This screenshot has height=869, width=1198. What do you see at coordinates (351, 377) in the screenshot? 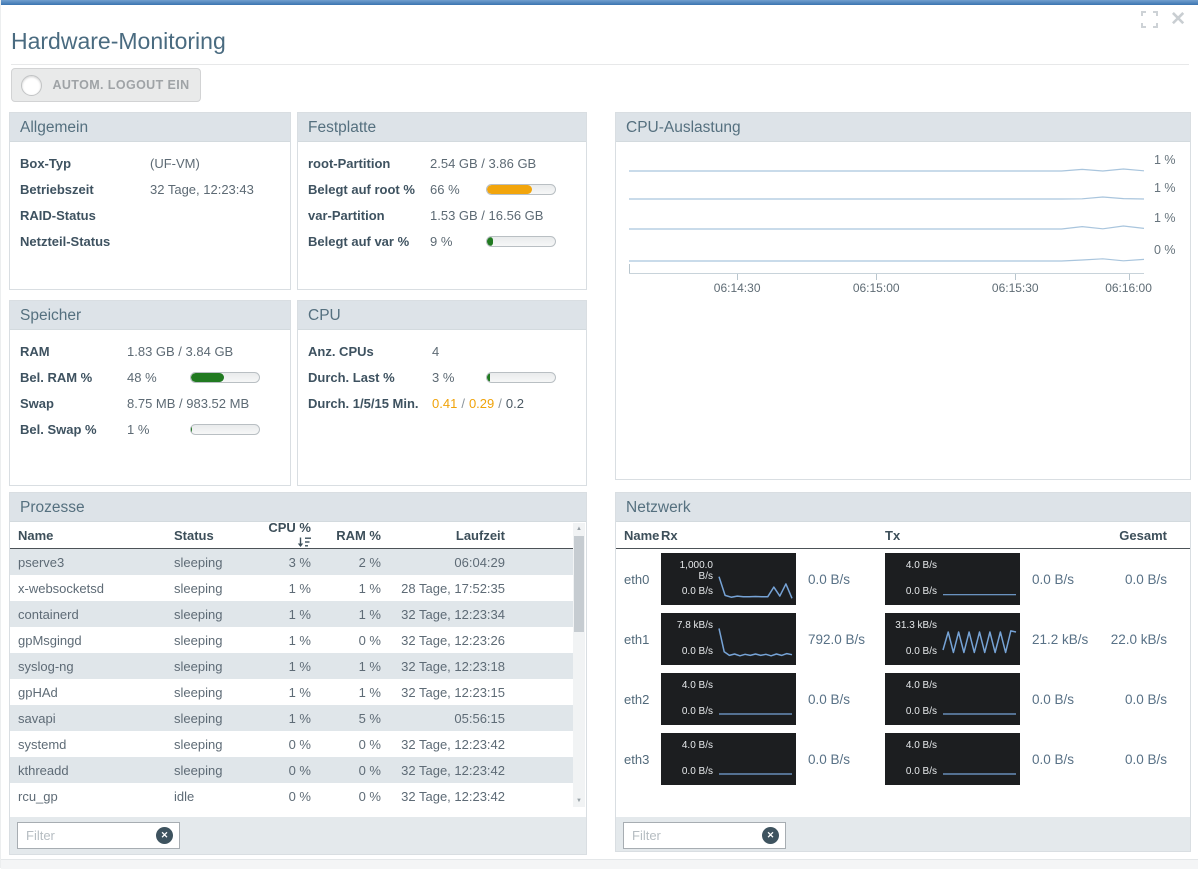
I see `kv-label: Durch. Last %` at bounding box center [351, 377].